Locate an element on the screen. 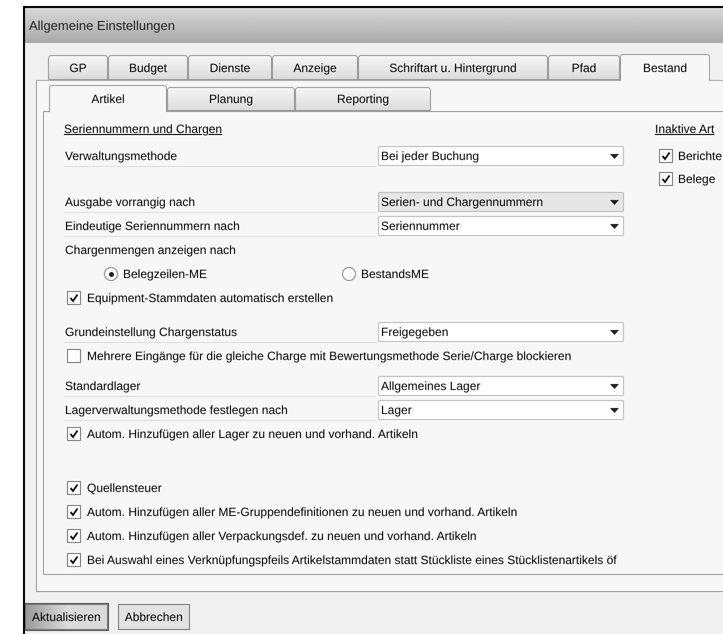 This screenshot has height=634, width=723. checkbox-label: Mehrere Eingänge für die gleiche Charge mit Bewertungsmethode Serie/Charge blockieren is located at coordinates (329, 356).